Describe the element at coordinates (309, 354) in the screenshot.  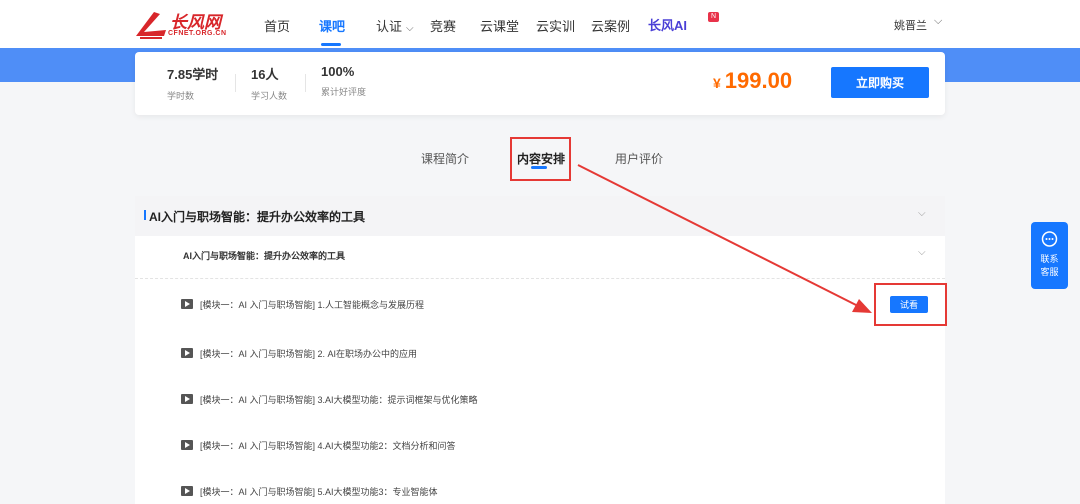
I see `lesson-title: [模块一：AI 入门与职场智能] 2. AI在职场办公中的应用` at that location.